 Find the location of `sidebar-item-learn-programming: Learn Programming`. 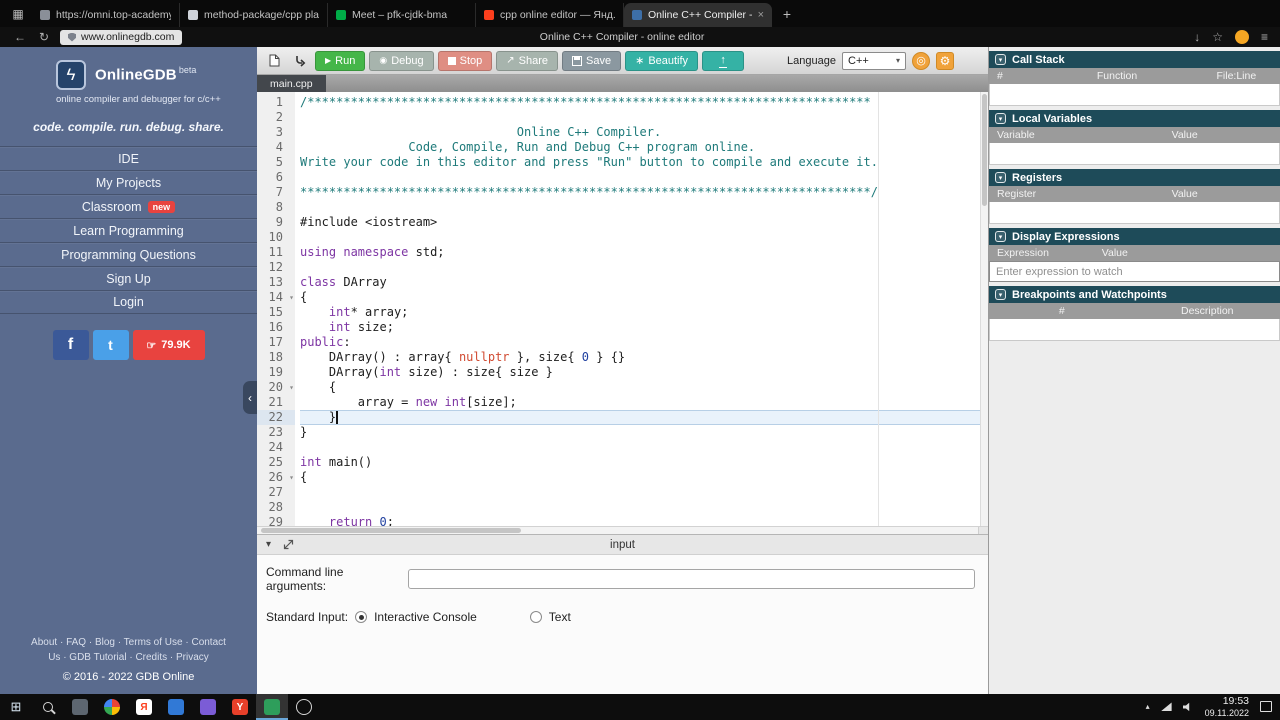

sidebar-item-learn-programming: Learn Programming is located at coordinates (128, 230).